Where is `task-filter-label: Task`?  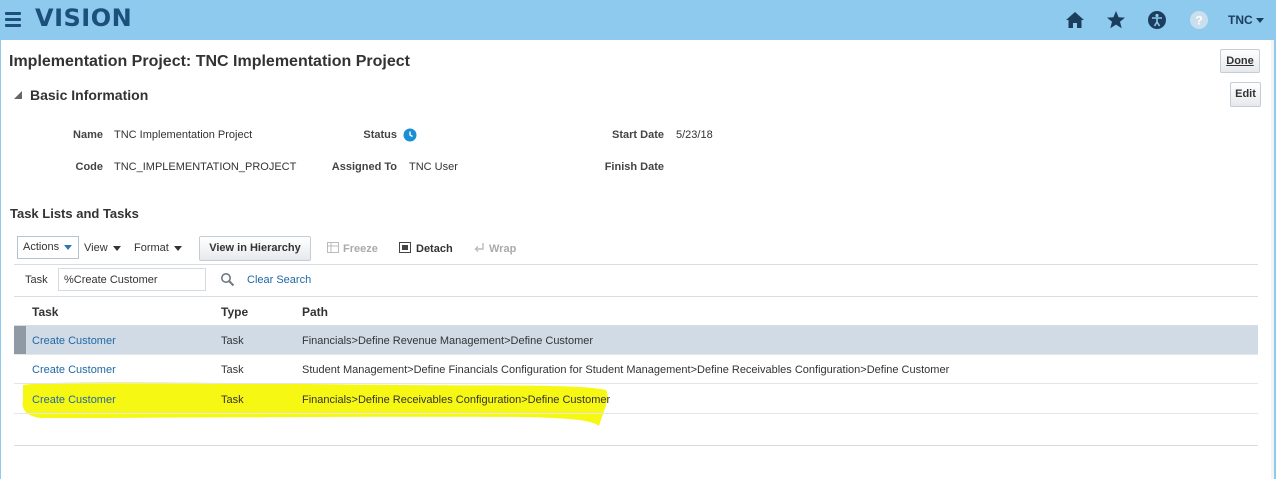 task-filter-label: Task is located at coordinates (36, 280).